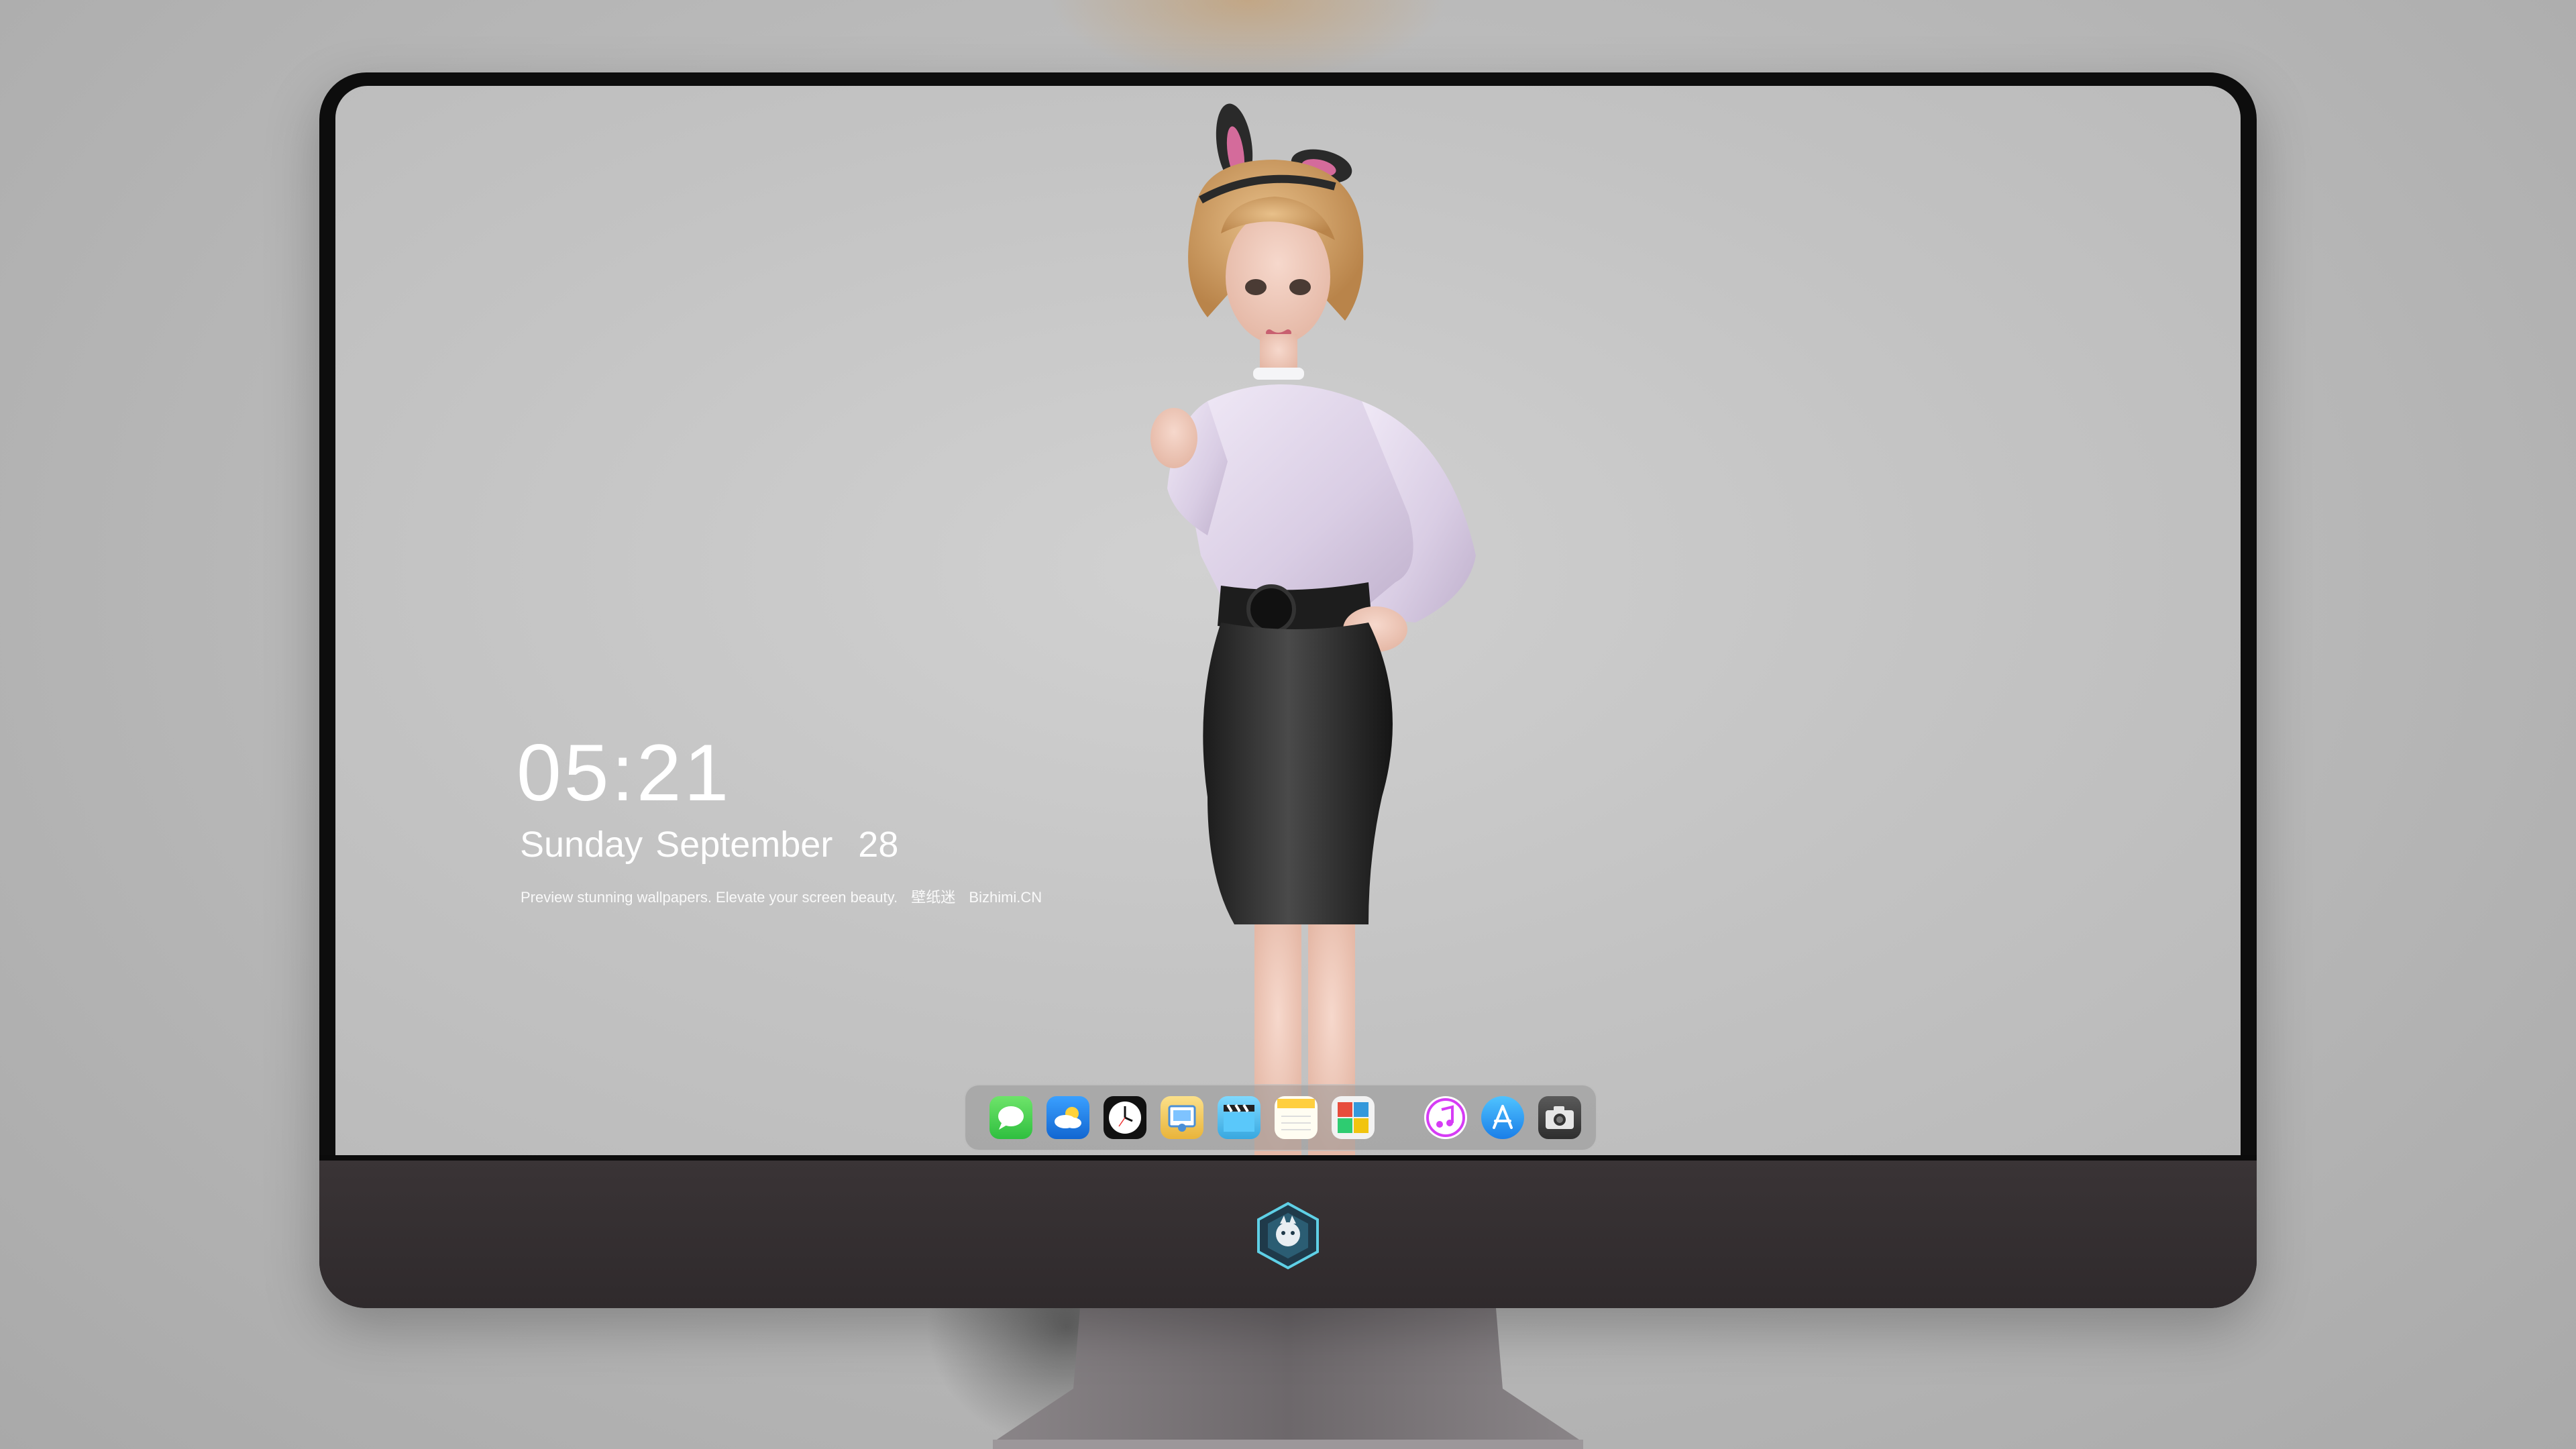  What do you see at coordinates (1239, 1117) in the screenshot?
I see `clips-icon` at bounding box center [1239, 1117].